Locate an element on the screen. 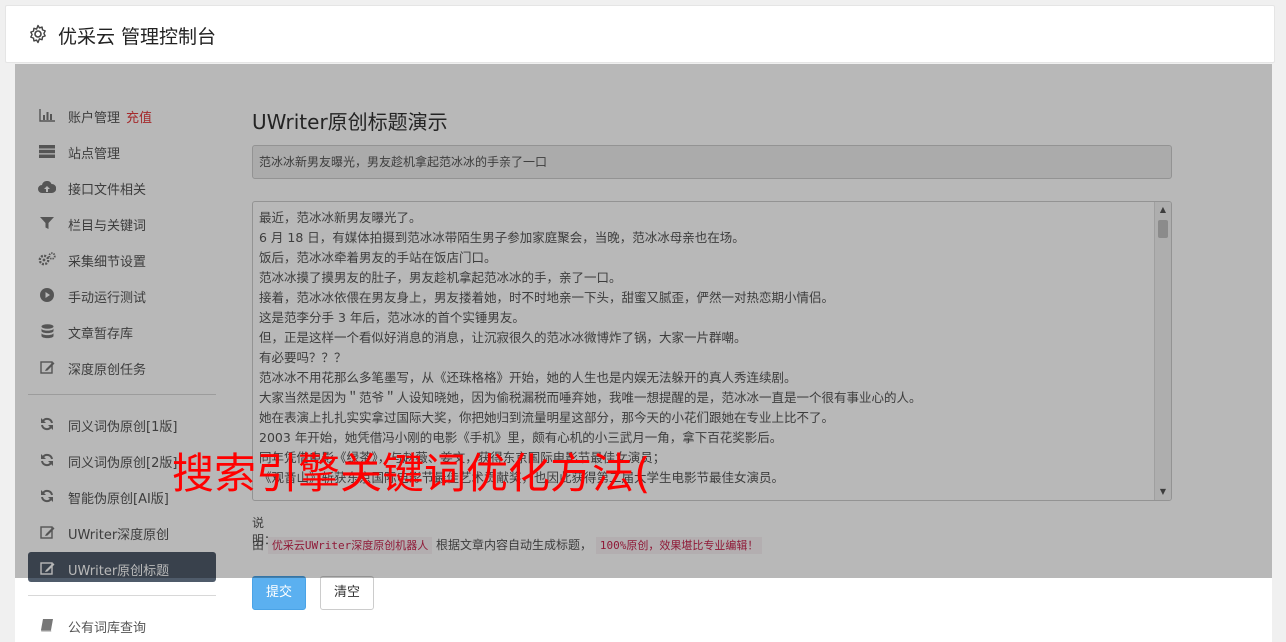 The height and width of the screenshot is (642, 1286). sidebar-item-columns-keywords: 栏目与关键词 is located at coordinates (122, 222).